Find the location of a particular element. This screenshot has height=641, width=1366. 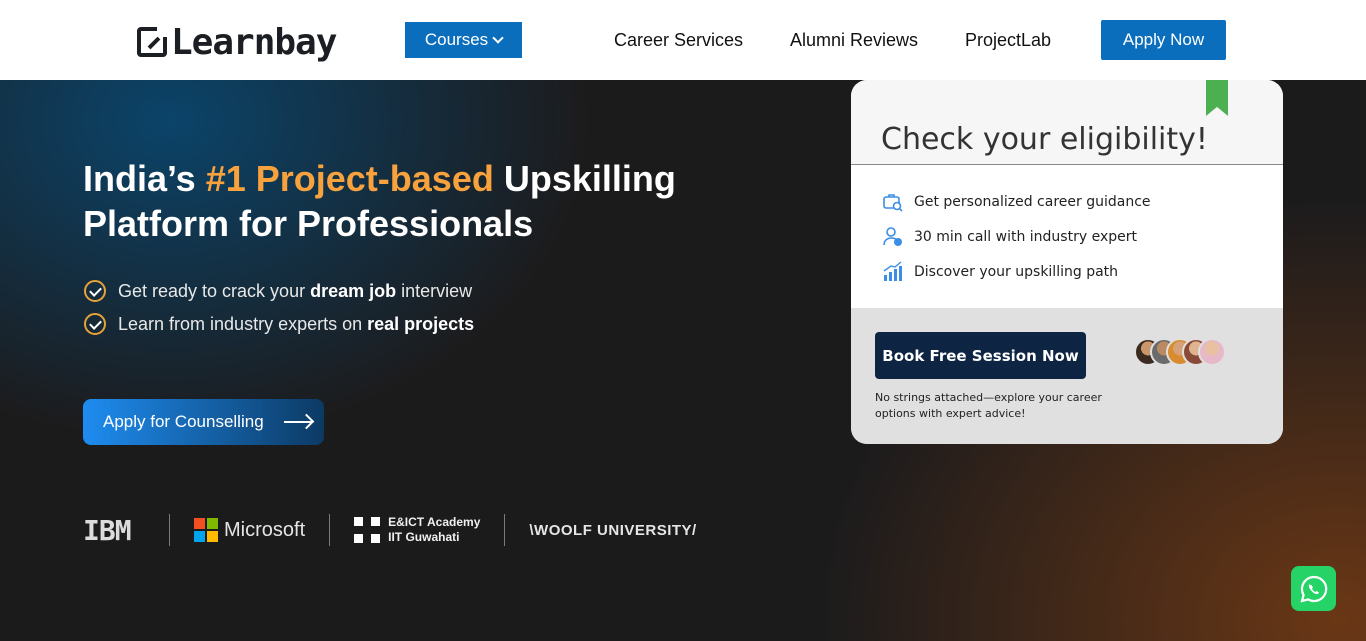

bullet1-post: interview is located at coordinates (434, 290).